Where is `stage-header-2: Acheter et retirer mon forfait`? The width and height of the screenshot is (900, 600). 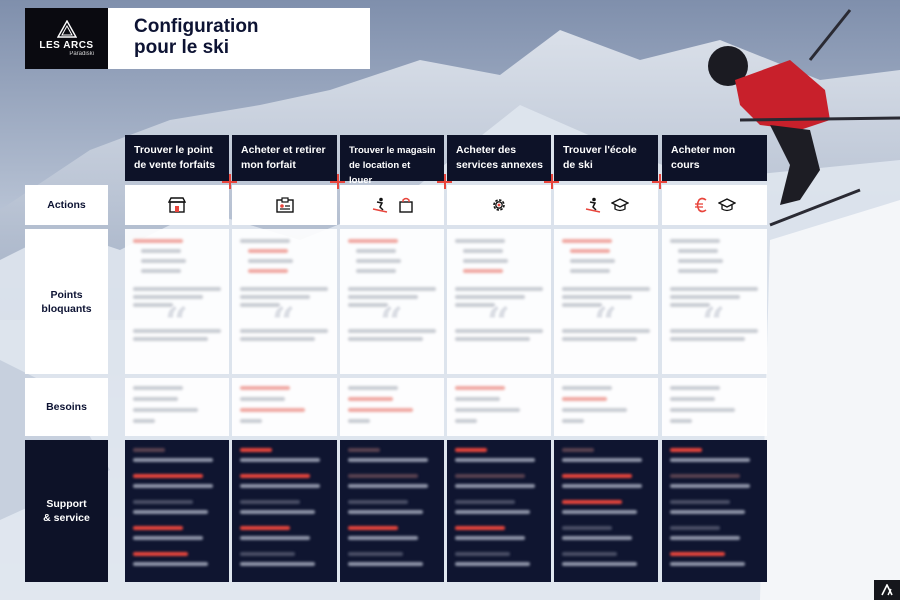
stage-header-2: Acheter et retirer mon forfait is located at coordinates (284, 158).